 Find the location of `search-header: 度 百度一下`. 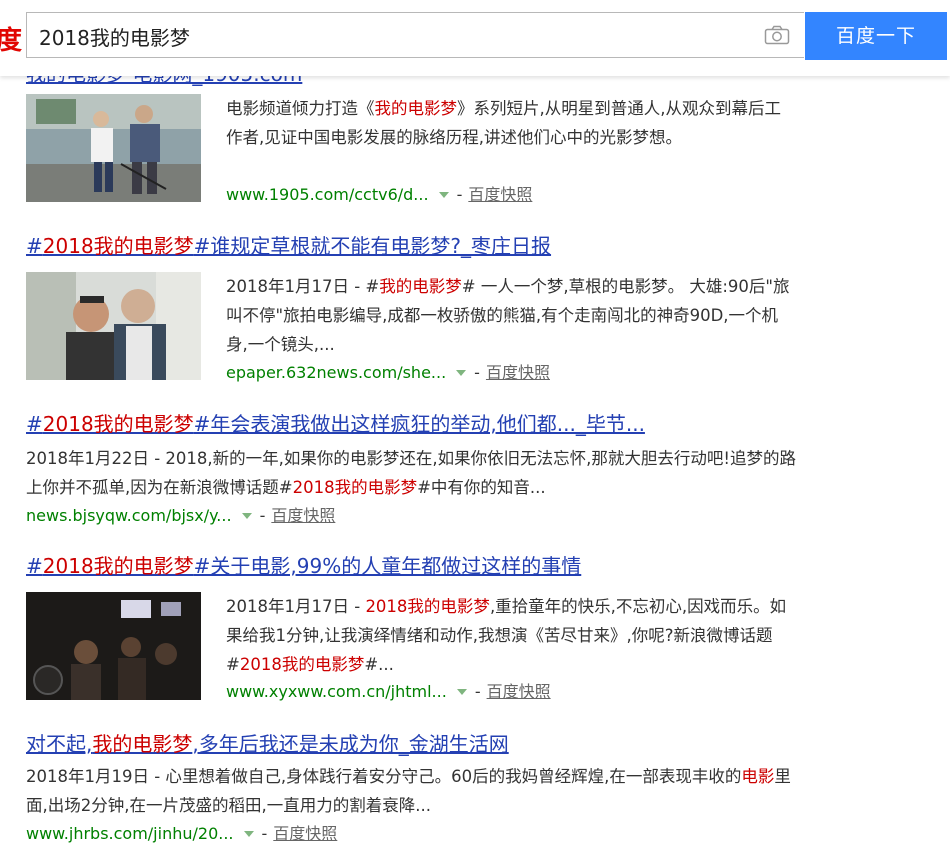

search-header: 度 百度一下 is located at coordinates (475, 38).